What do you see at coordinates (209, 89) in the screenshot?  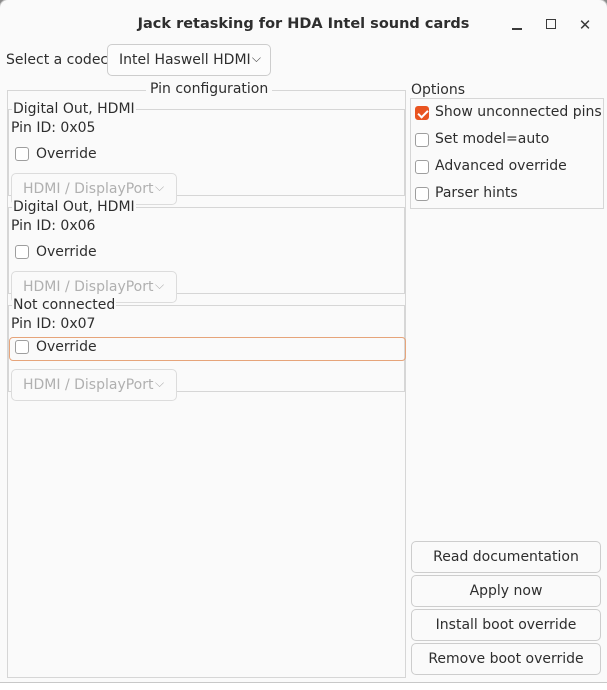 I see `pin-configuration-title: Pin configuration` at bounding box center [209, 89].